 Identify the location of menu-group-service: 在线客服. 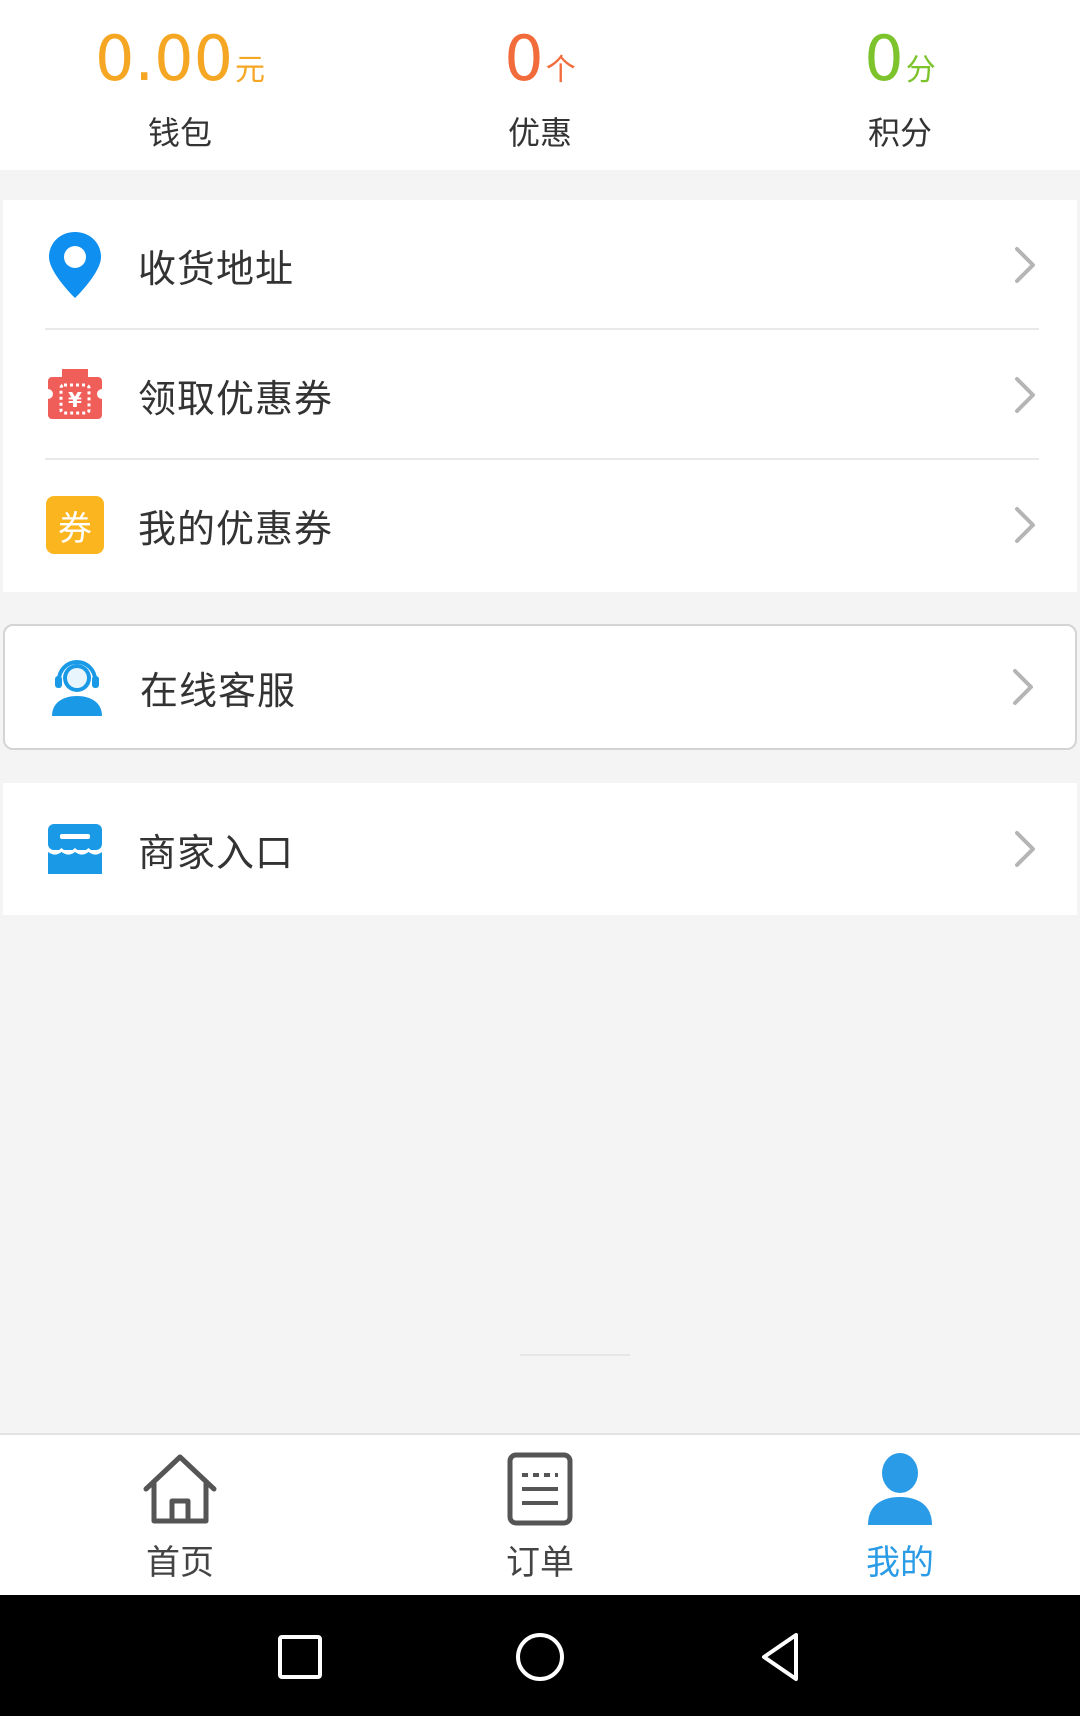
(540, 687).